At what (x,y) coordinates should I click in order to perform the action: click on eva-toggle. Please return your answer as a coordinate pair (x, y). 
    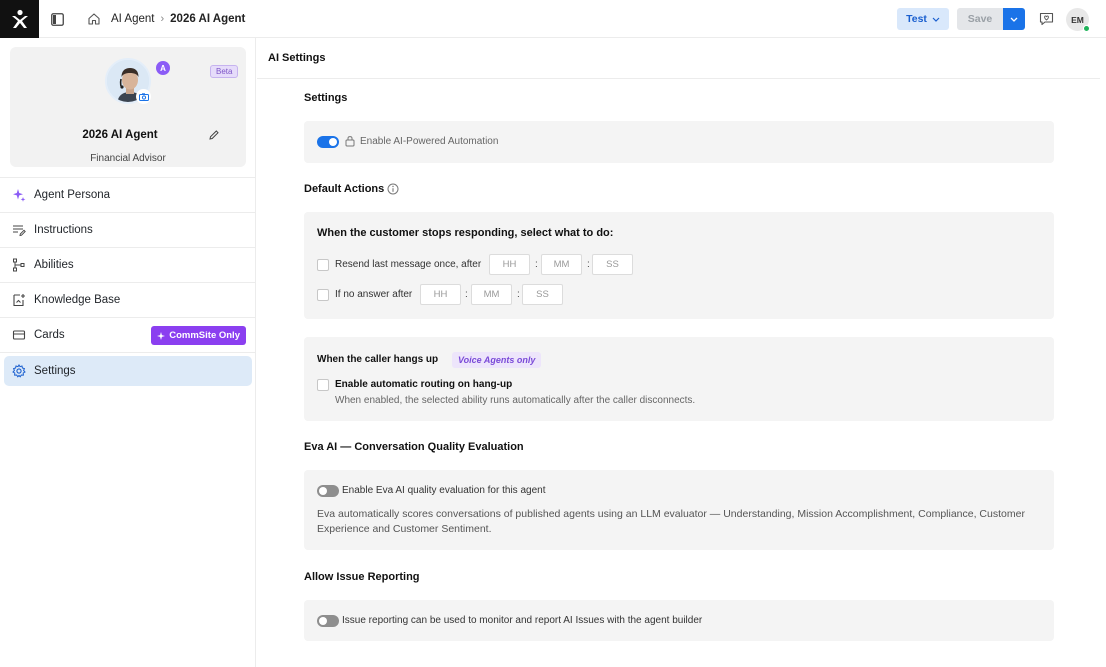
    Looking at the image, I should click on (328, 491).